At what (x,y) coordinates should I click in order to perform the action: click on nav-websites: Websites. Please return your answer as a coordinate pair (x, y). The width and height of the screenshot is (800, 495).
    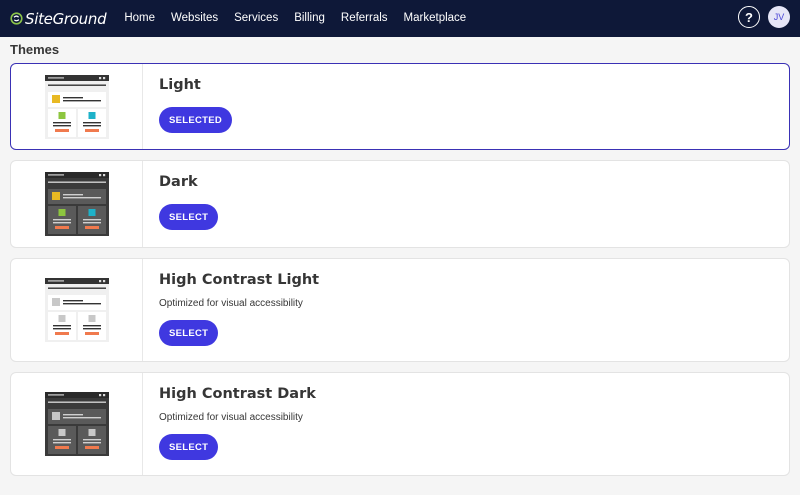
    Looking at the image, I should click on (194, 18).